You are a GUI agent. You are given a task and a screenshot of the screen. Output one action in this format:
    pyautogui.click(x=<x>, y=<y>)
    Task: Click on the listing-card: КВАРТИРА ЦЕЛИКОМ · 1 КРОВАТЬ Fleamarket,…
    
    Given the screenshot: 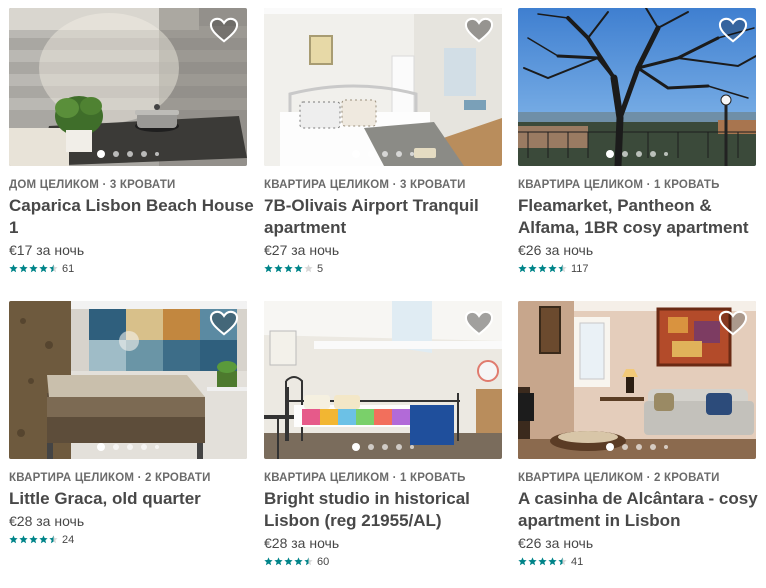 What is the action you would take?
    pyautogui.click(x=637, y=141)
    